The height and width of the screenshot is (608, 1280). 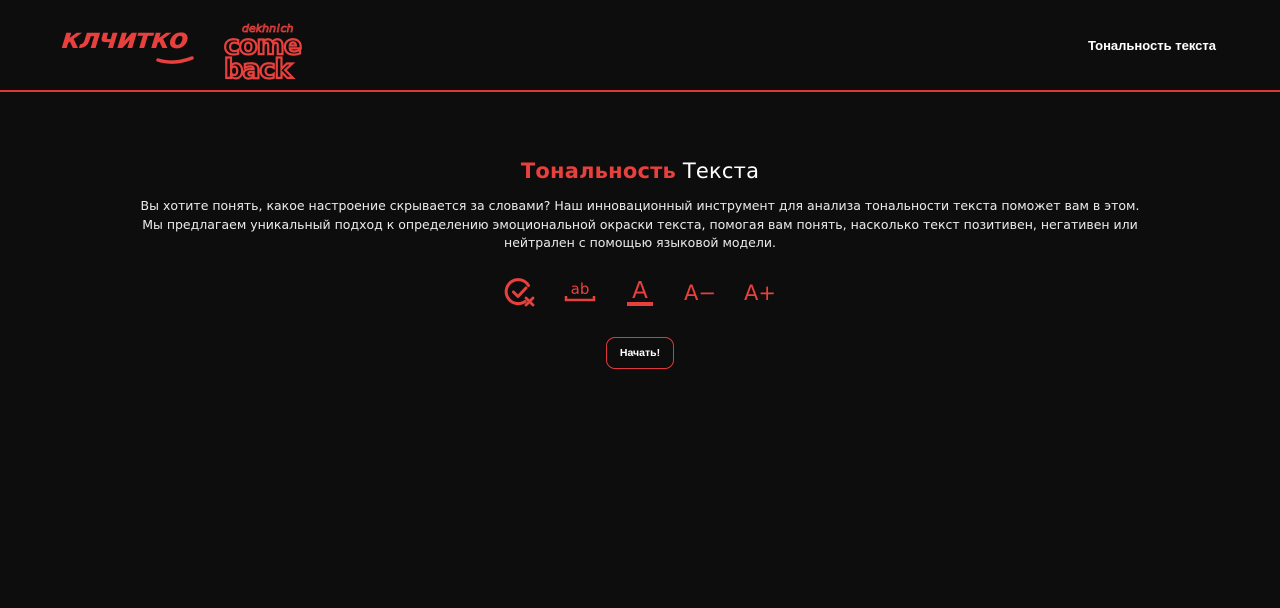 What do you see at coordinates (259, 68) in the screenshot?
I see `logo-secondary-text-line2: back` at bounding box center [259, 68].